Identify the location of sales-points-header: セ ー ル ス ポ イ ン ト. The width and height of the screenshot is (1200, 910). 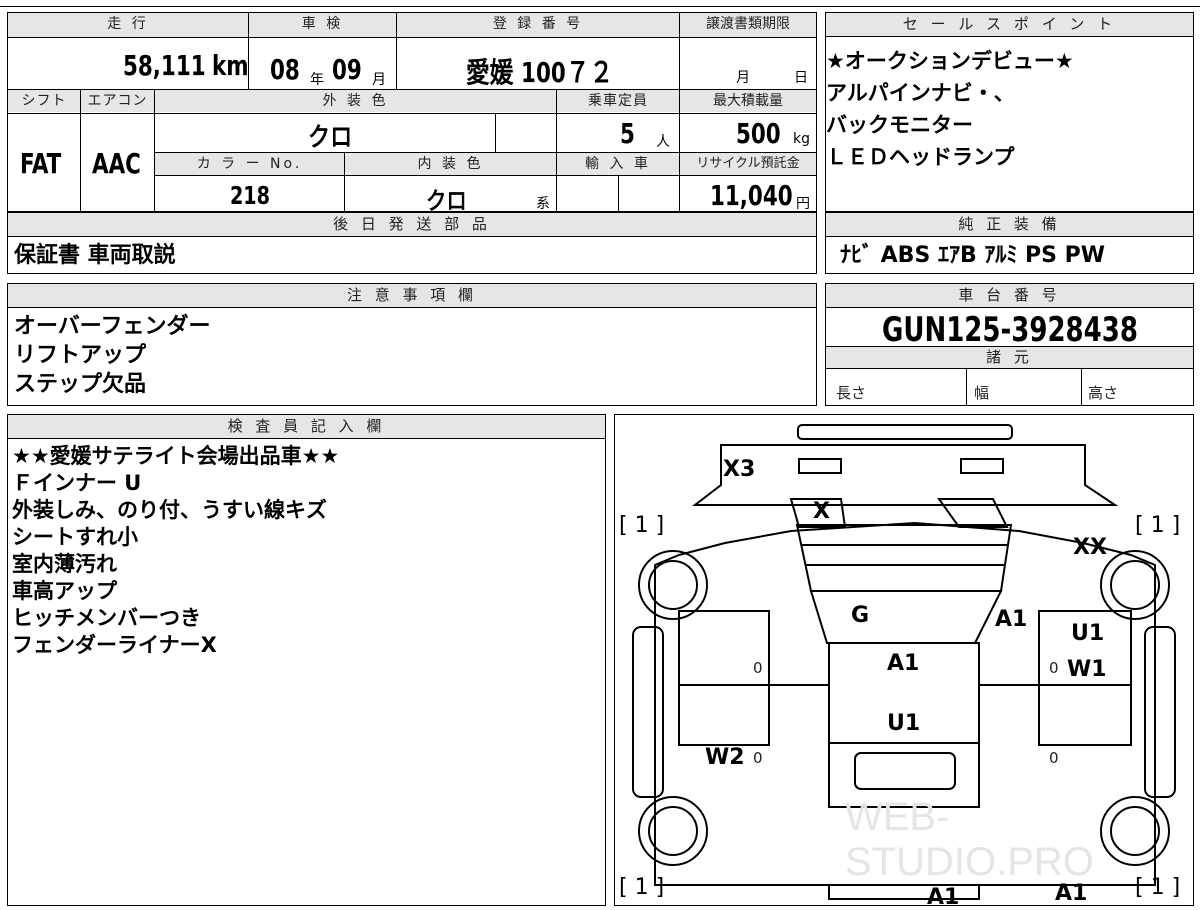
(1009, 25).